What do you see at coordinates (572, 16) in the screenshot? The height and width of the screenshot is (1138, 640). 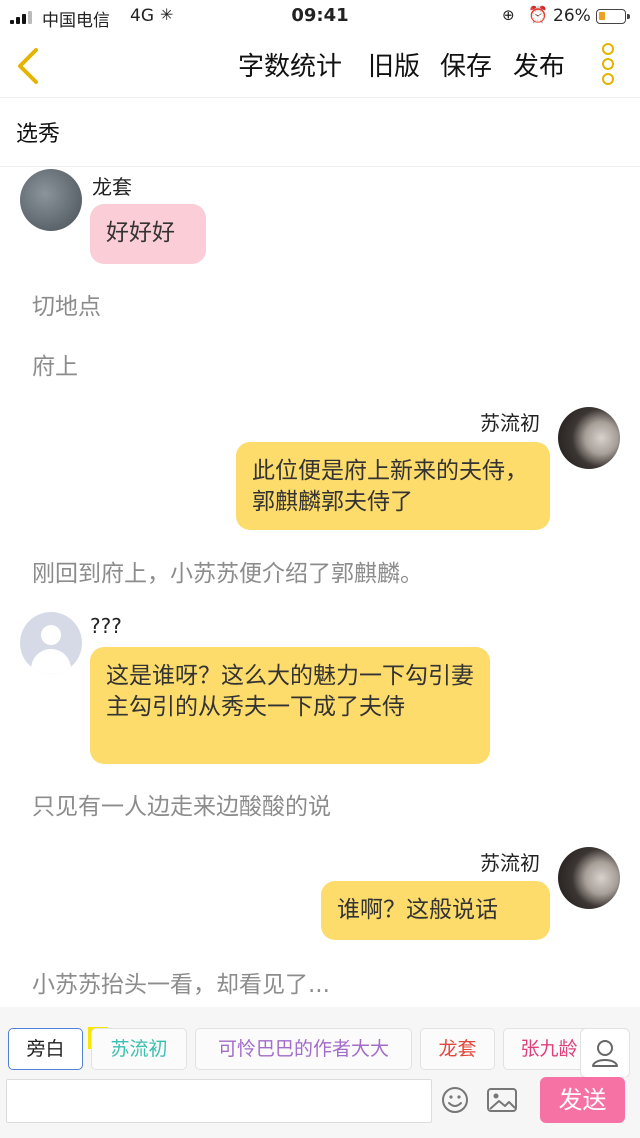 I see `battery-percent: 26%` at bounding box center [572, 16].